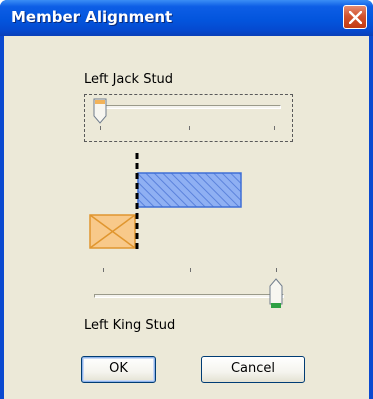 This screenshot has height=399, width=373. I want to click on king-slider-thumb, so click(276, 294).